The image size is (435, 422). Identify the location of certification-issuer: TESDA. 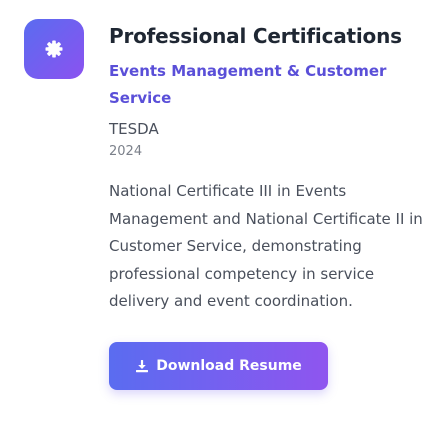
(134, 129).